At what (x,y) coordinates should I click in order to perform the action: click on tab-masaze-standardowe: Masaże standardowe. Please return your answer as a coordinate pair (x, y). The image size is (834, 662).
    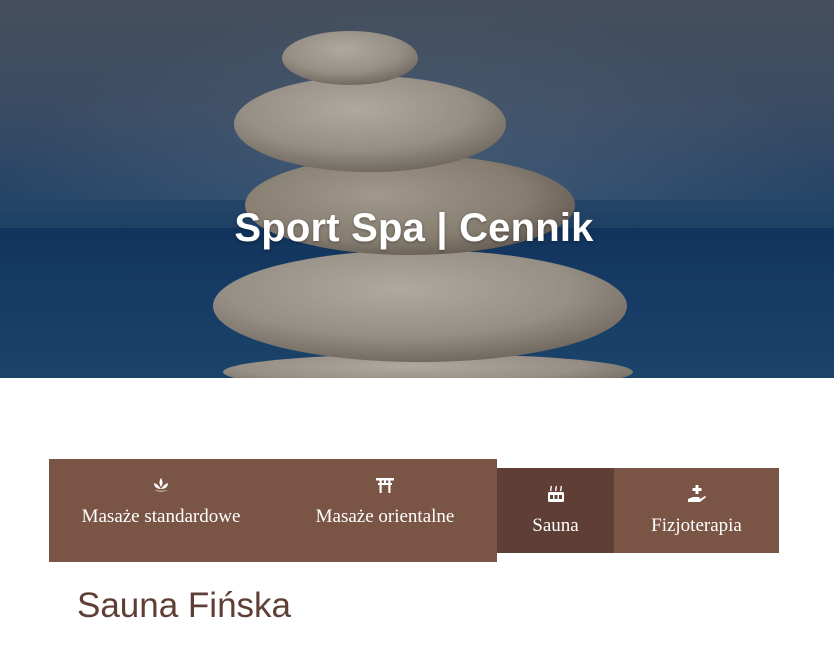
    Looking at the image, I should click on (161, 510).